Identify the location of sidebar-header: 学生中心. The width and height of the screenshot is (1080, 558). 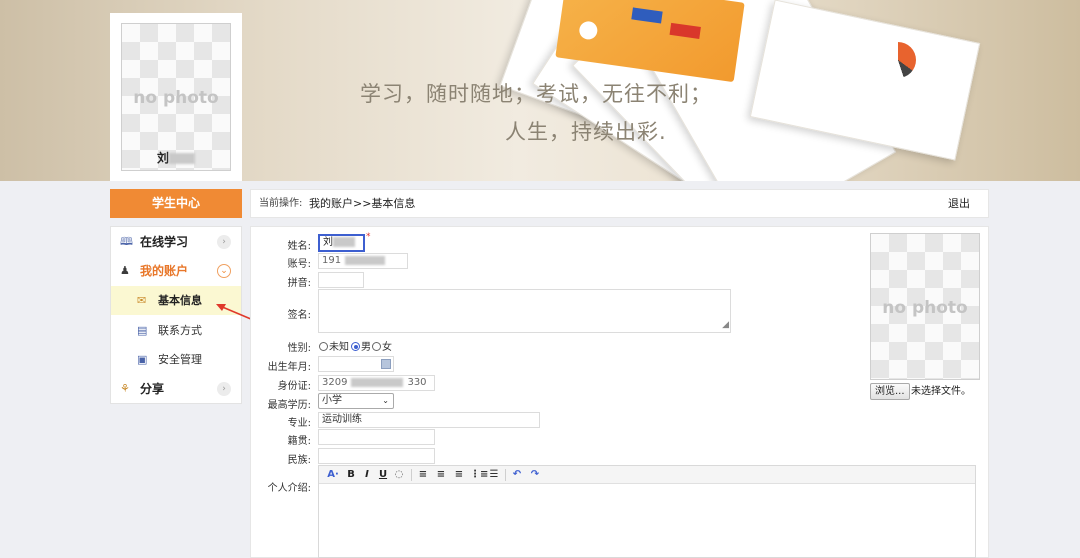
(176, 203).